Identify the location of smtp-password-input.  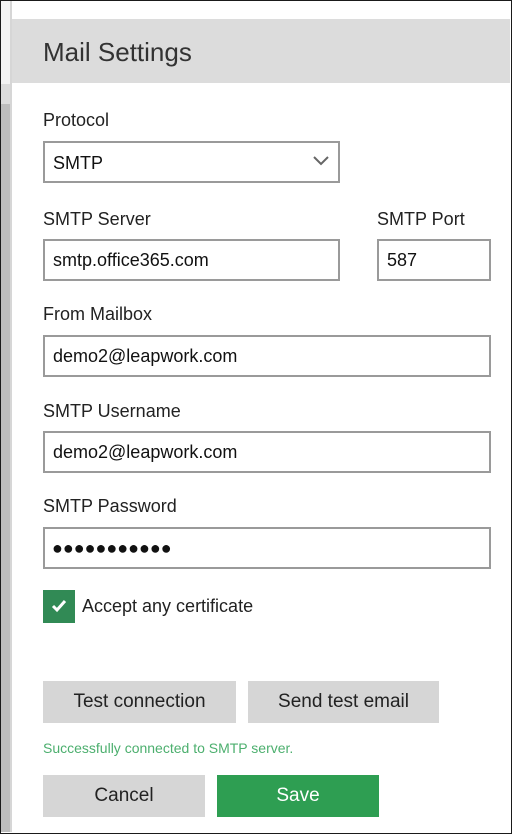
(267, 548).